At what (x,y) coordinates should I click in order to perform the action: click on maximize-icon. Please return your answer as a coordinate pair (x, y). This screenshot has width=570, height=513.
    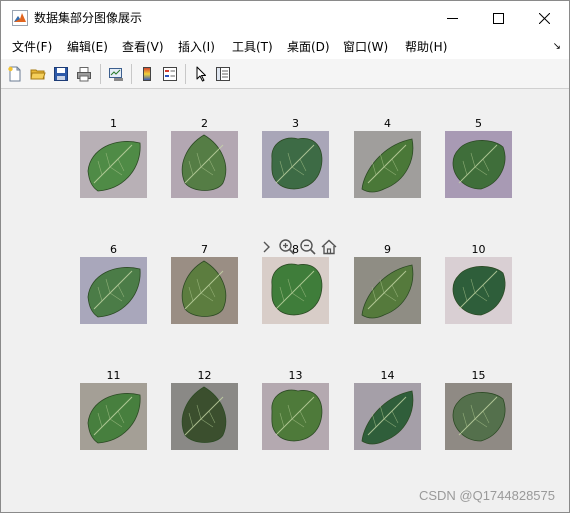
    Looking at the image, I should click on (498, 18).